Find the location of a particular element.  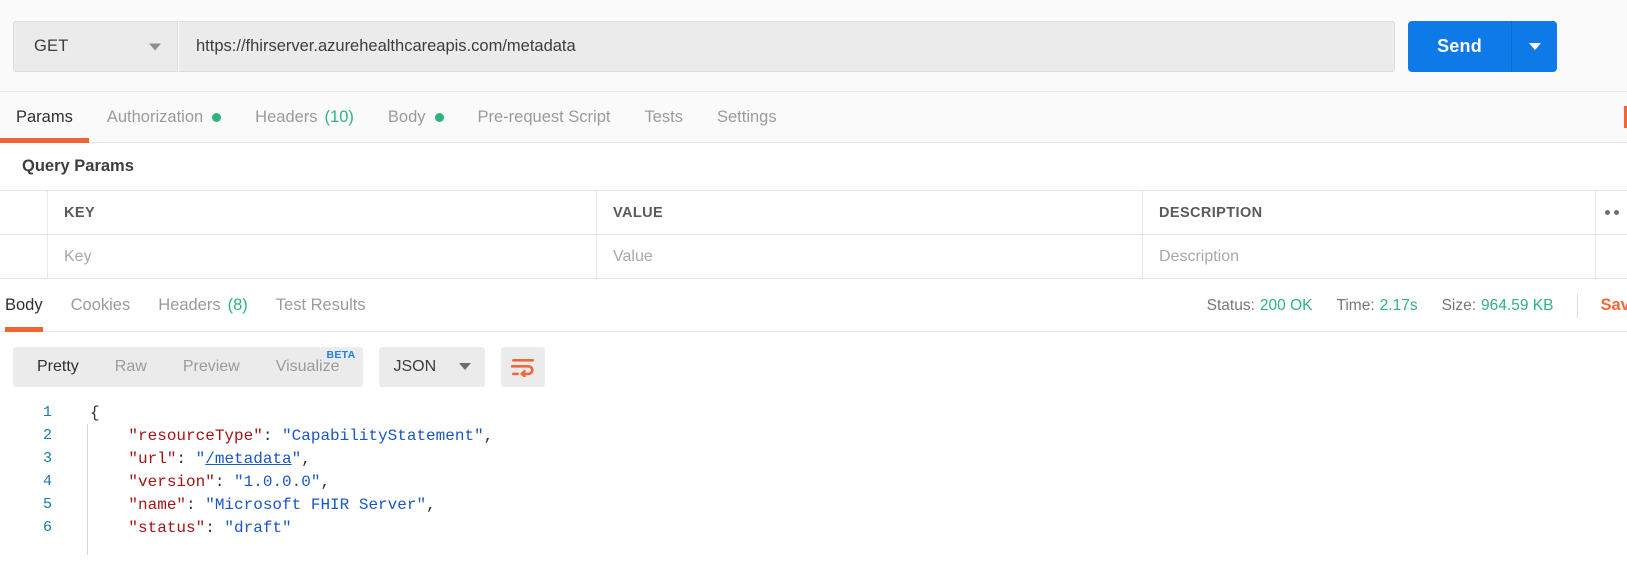

tab-label: Params is located at coordinates (44, 116).